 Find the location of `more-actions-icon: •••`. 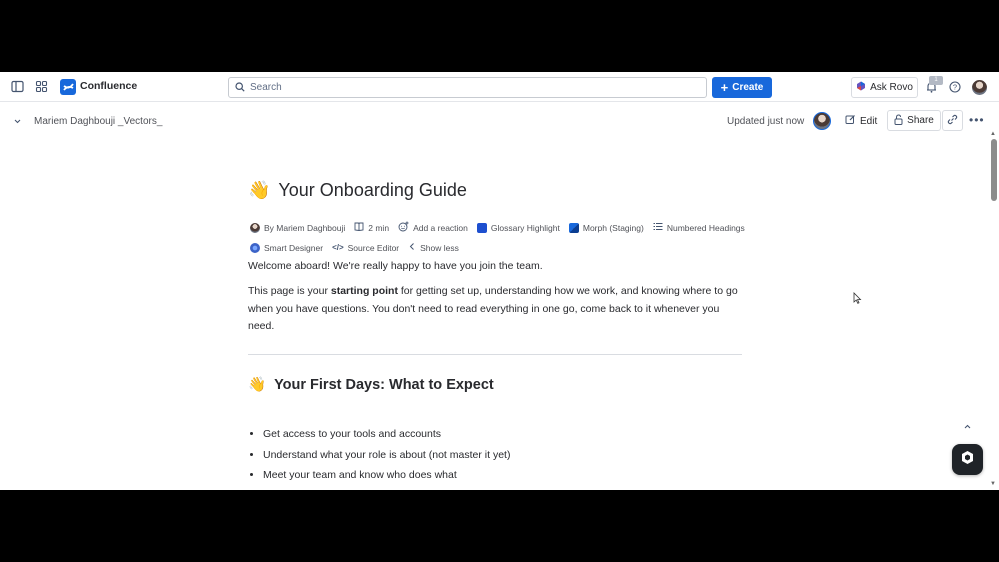

more-actions-icon: ••• is located at coordinates (977, 120).